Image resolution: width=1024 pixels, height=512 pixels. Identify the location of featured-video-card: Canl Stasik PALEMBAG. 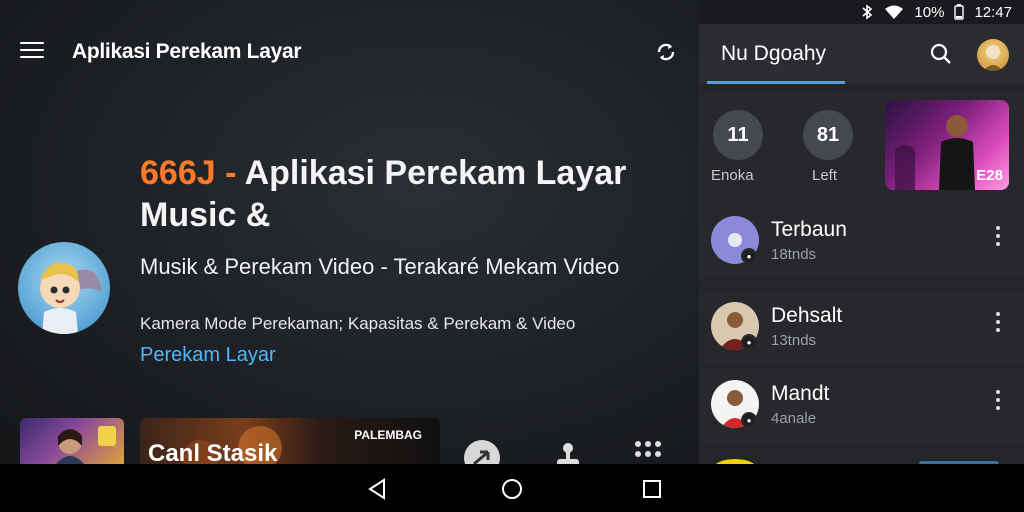
(290, 441).